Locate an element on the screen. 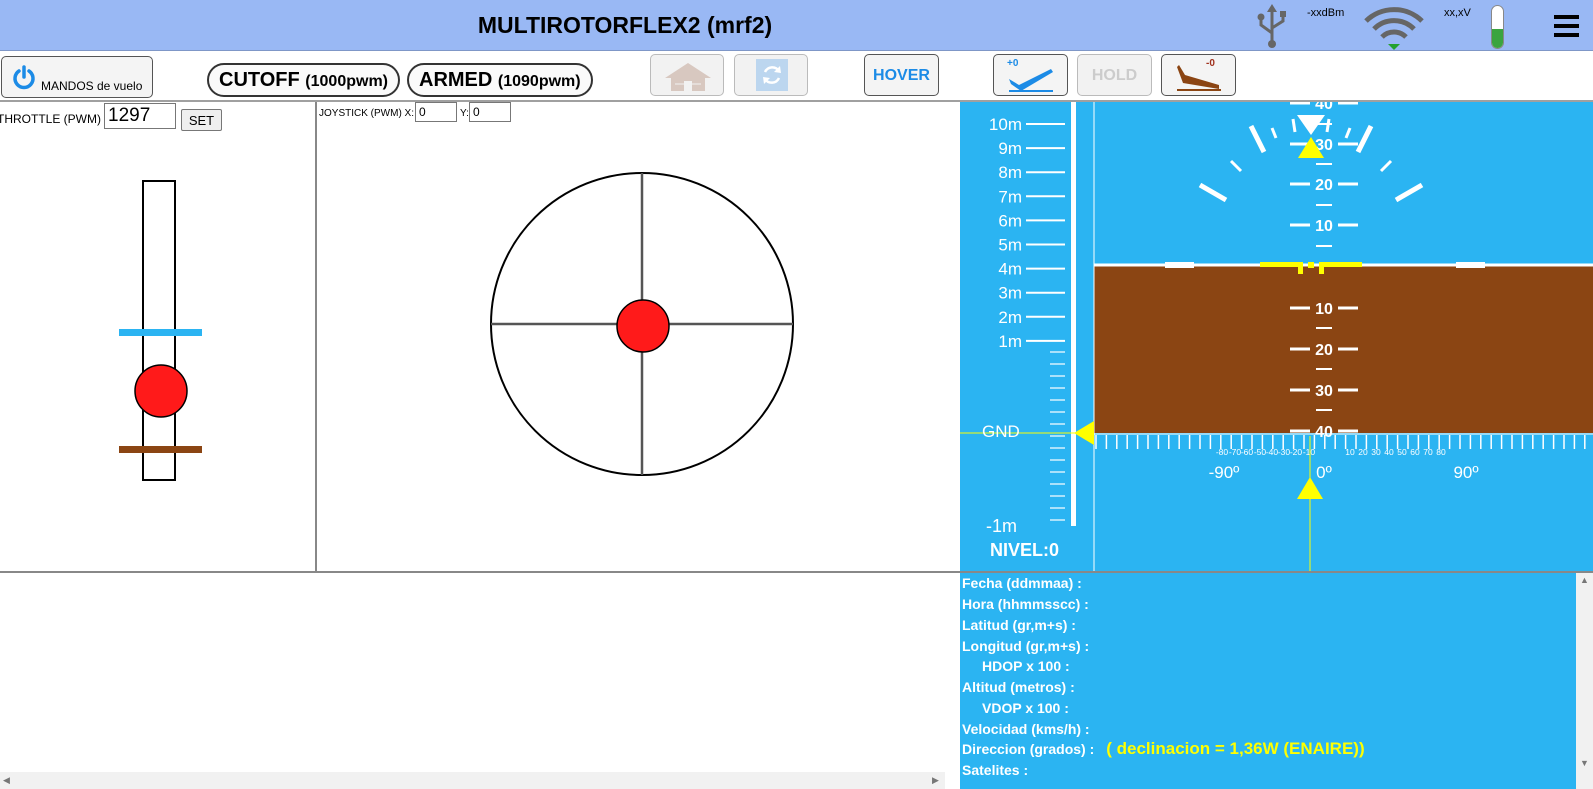  declinacion-text: ( declinacion = 1,36W (ENAIRE)) is located at coordinates (1235, 748).